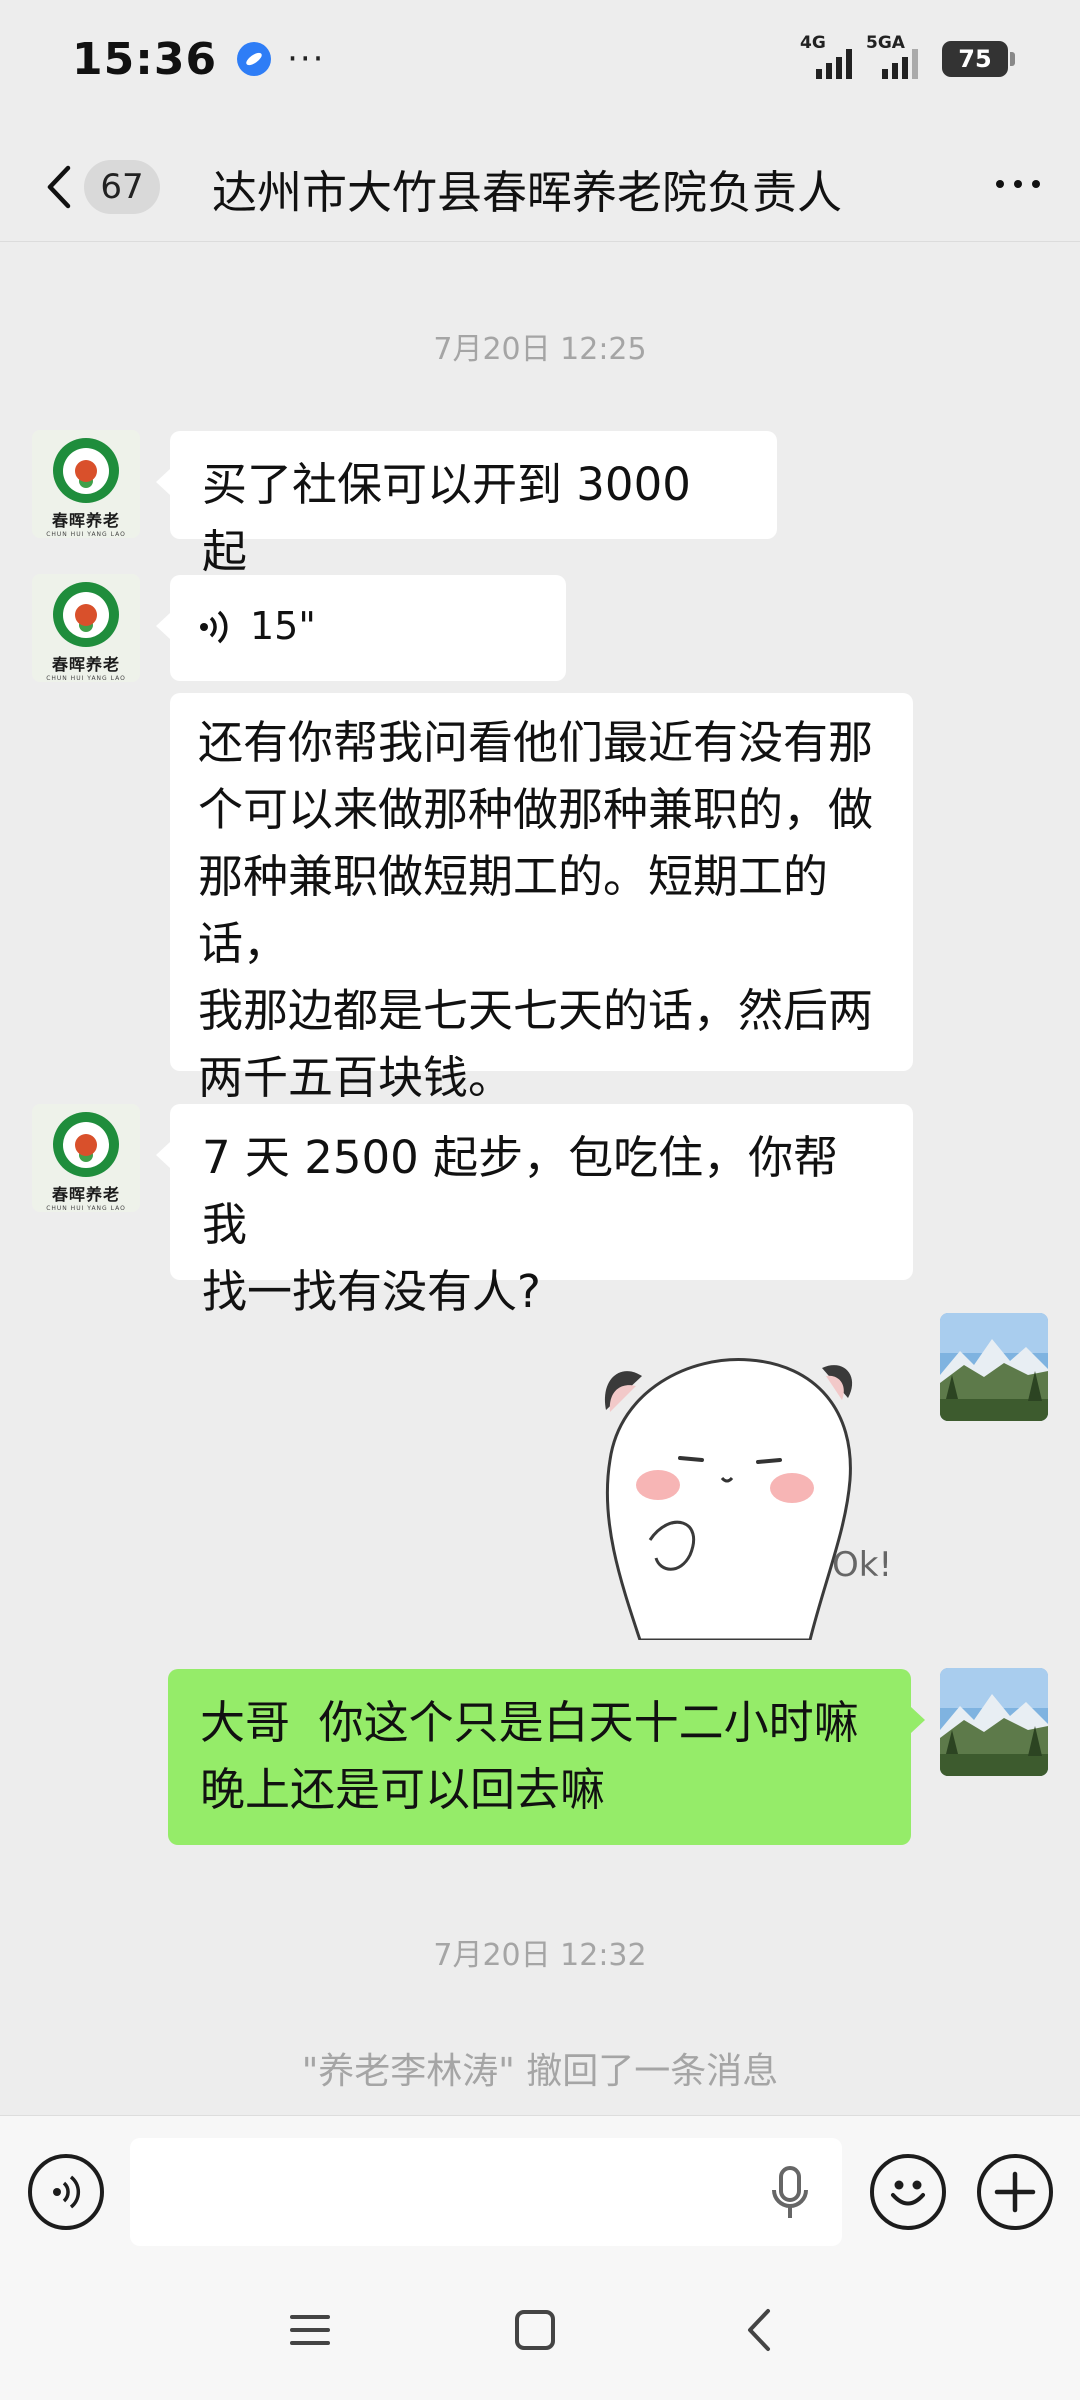  Describe the element at coordinates (527, 192) in the screenshot. I see `chat-title: 达州市大竹县春晖养老院负责人` at that location.